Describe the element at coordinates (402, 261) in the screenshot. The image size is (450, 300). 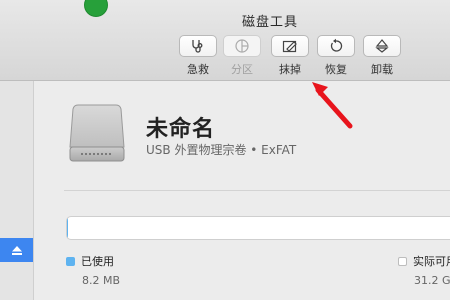
I see `free-swatch` at that location.